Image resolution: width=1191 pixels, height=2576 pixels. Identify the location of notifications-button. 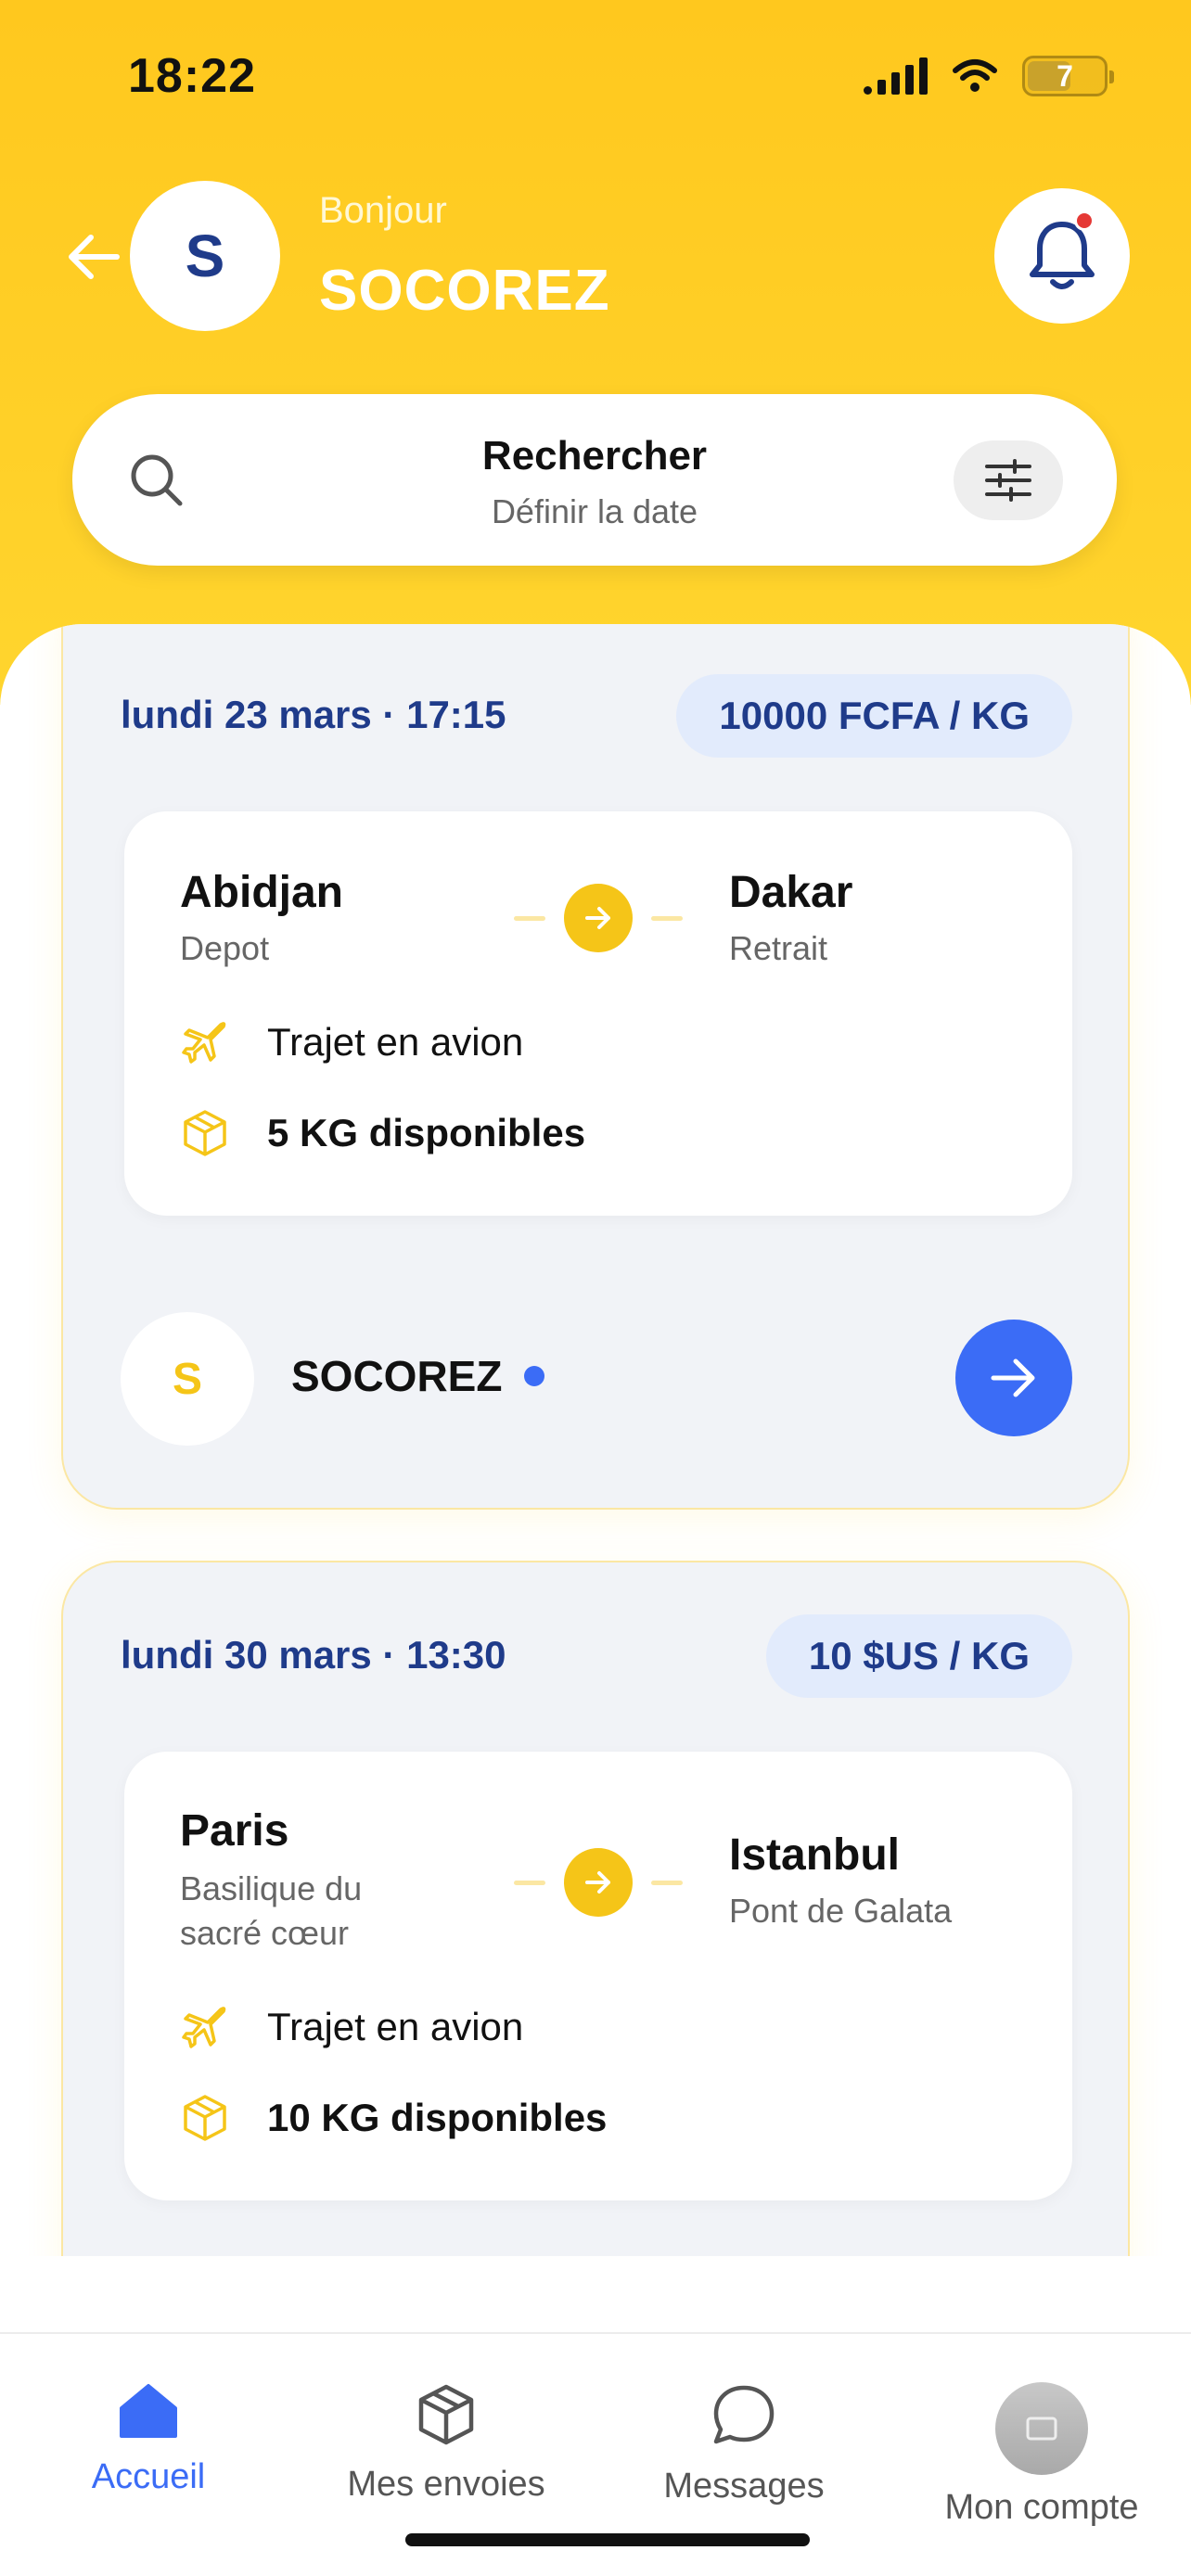
(1062, 256).